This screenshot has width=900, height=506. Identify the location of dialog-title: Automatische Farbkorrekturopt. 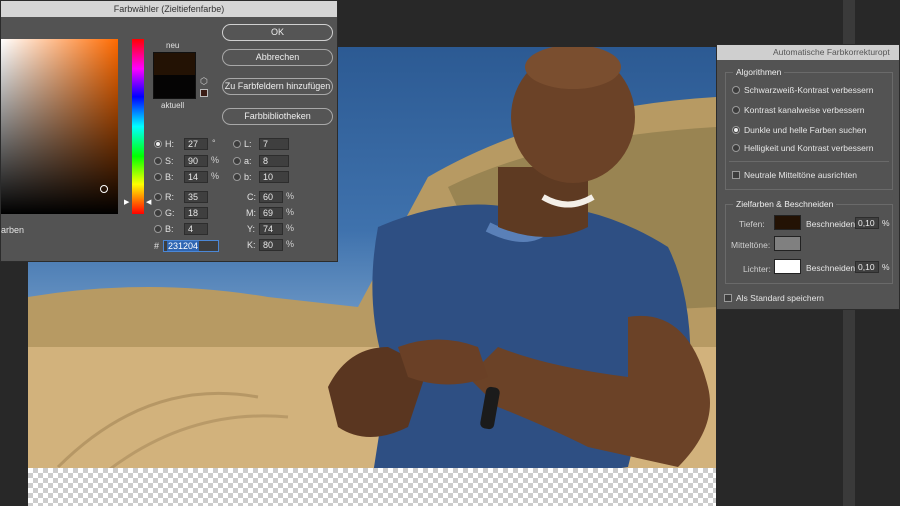
(808, 52).